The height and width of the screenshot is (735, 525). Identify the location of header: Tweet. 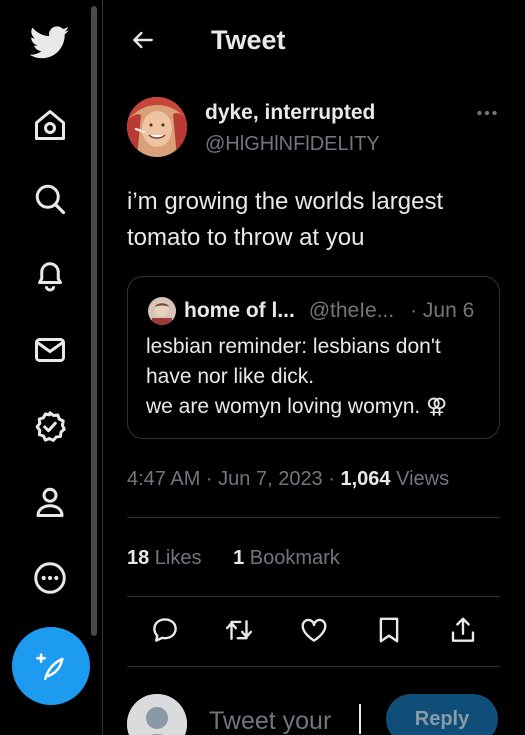
(314, 40).